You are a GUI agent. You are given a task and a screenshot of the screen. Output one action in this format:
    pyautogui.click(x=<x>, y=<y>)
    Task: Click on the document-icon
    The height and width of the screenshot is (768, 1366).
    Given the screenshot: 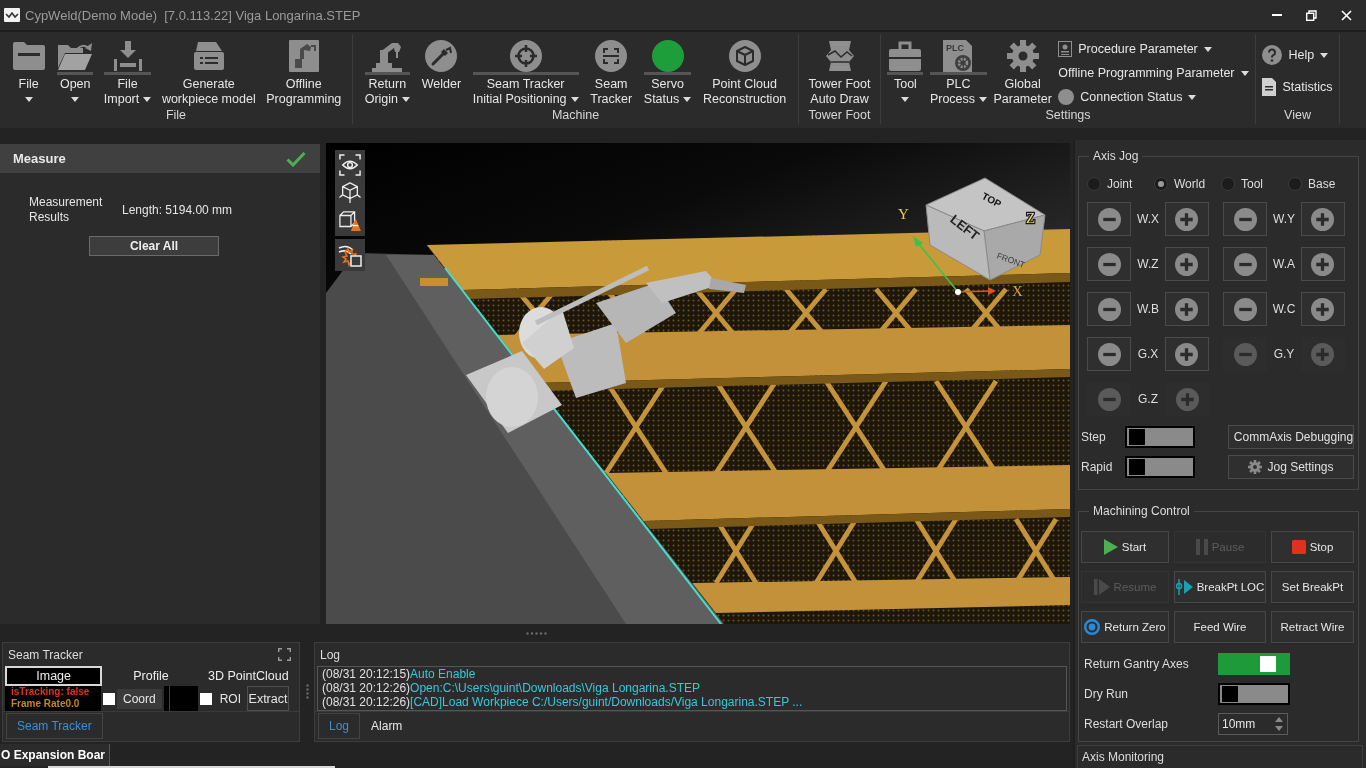 What is the action you would take?
    pyautogui.click(x=1269, y=87)
    